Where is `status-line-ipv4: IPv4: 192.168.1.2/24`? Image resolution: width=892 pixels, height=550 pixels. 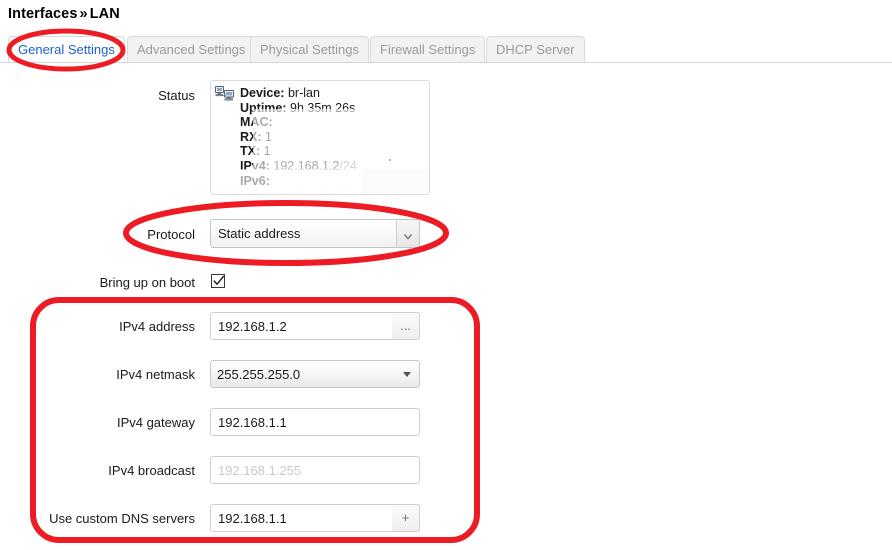 status-line-ipv4: IPv4: 192.168.1.2/24 is located at coordinates (319, 166).